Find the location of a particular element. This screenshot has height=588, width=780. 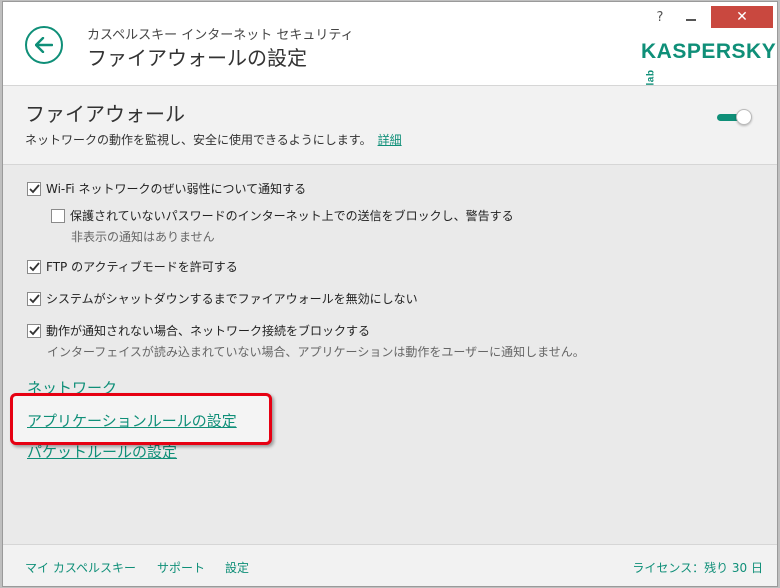

arrow-left-icon is located at coordinates (44, 45).